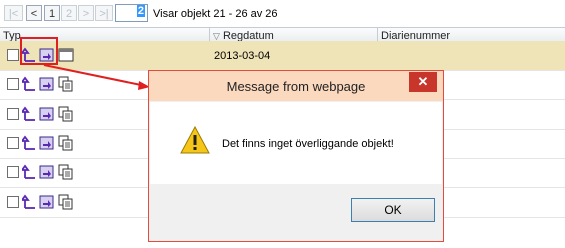 This screenshot has width=565, height=248. I want to click on dialog-title: Message from webpage, so click(296, 86).